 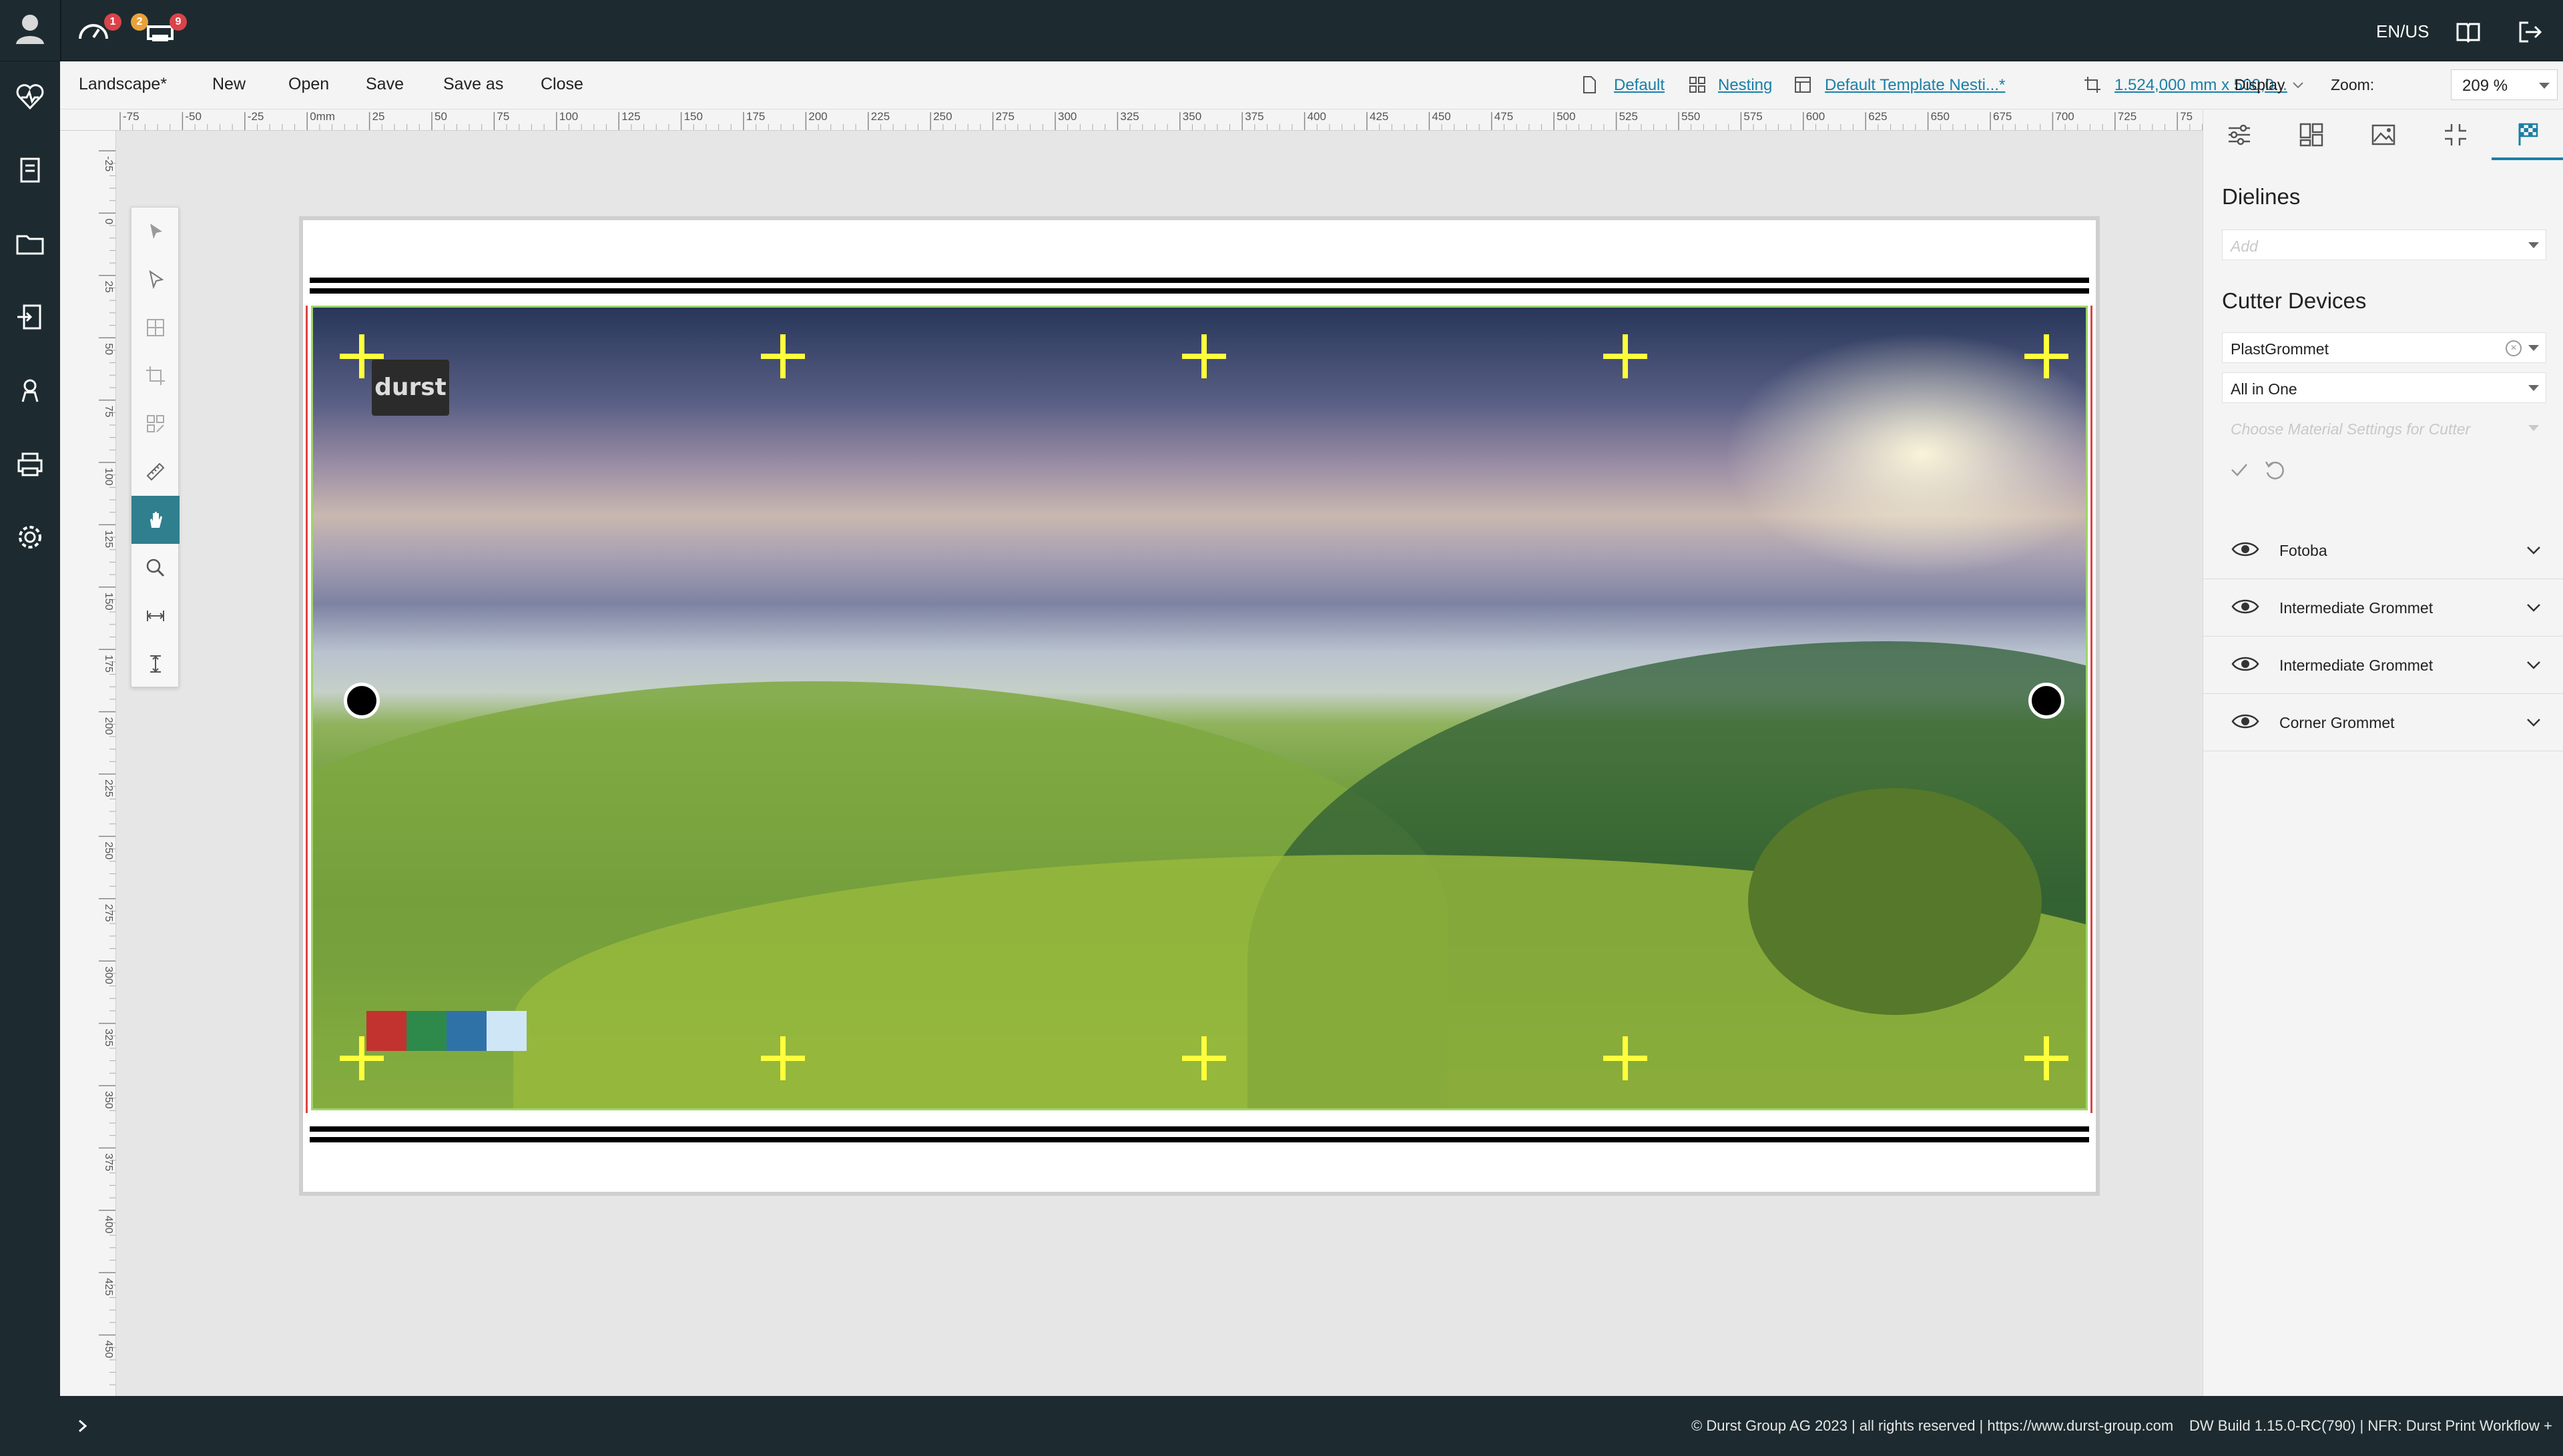 What do you see at coordinates (2311, 134) in the screenshot?
I see `layout-tab-icon` at bounding box center [2311, 134].